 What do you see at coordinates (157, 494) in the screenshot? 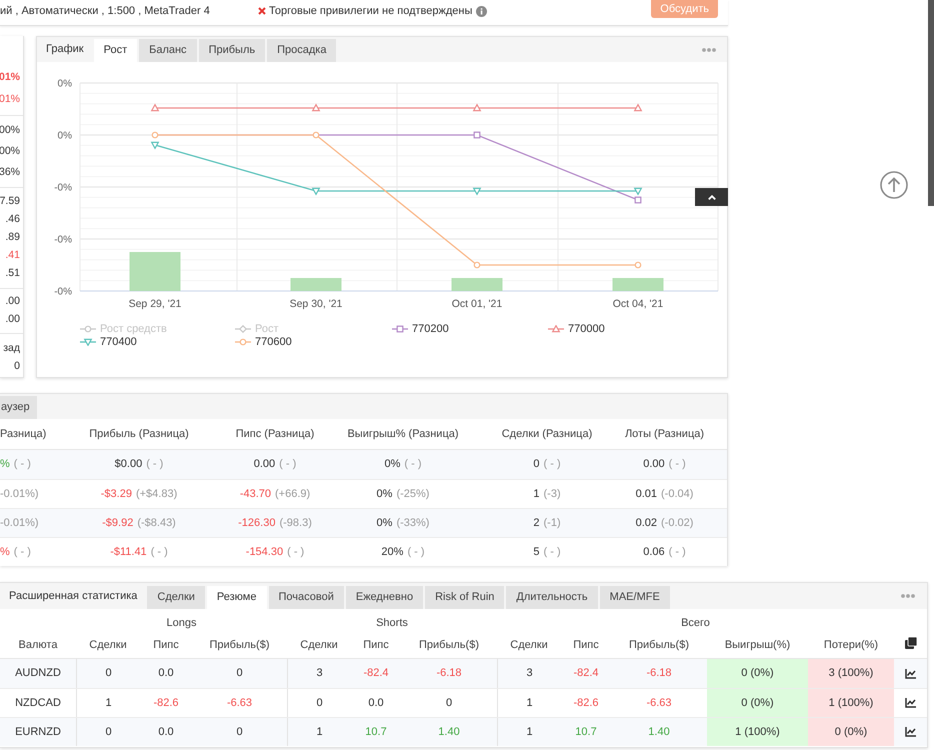
I see `difference-value: (+$4.83)` at bounding box center [157, 494].